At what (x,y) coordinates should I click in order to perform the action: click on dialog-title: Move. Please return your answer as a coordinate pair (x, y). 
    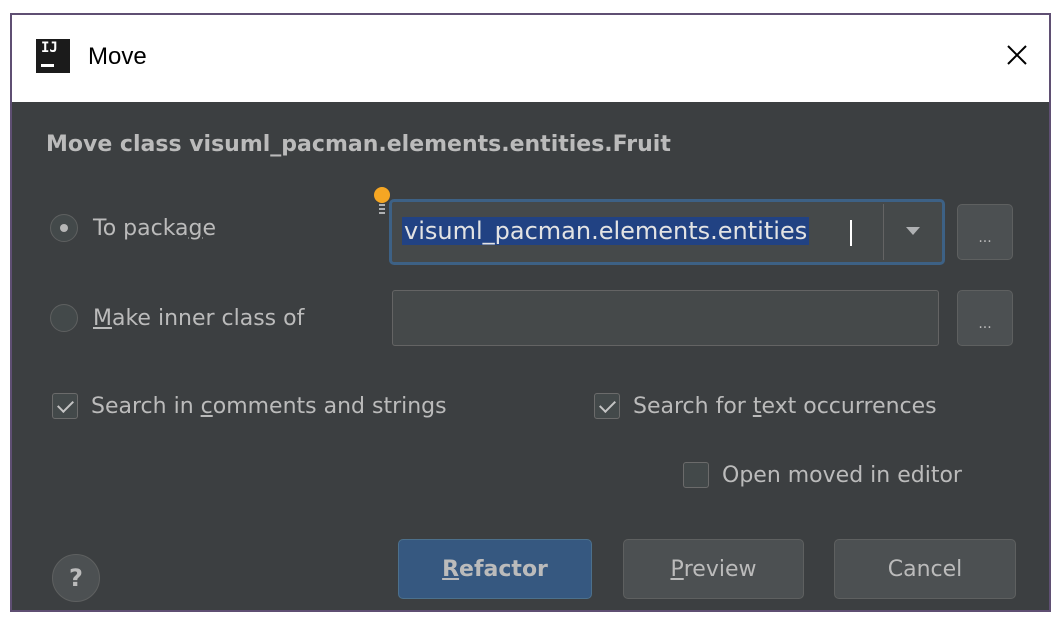
    Looking at the image, I should click on (117, 56).